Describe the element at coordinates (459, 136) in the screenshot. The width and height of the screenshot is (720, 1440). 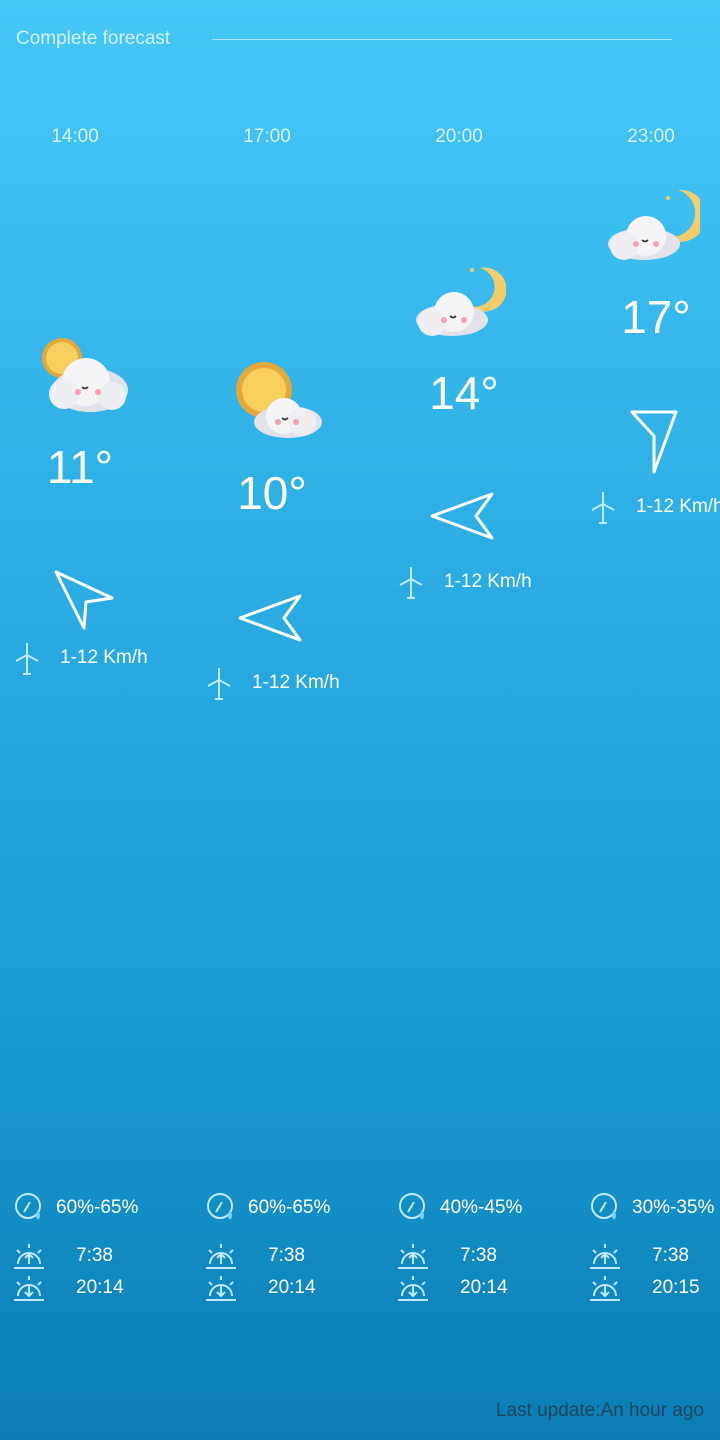
I see `forecast-time: 20:00` at that location.